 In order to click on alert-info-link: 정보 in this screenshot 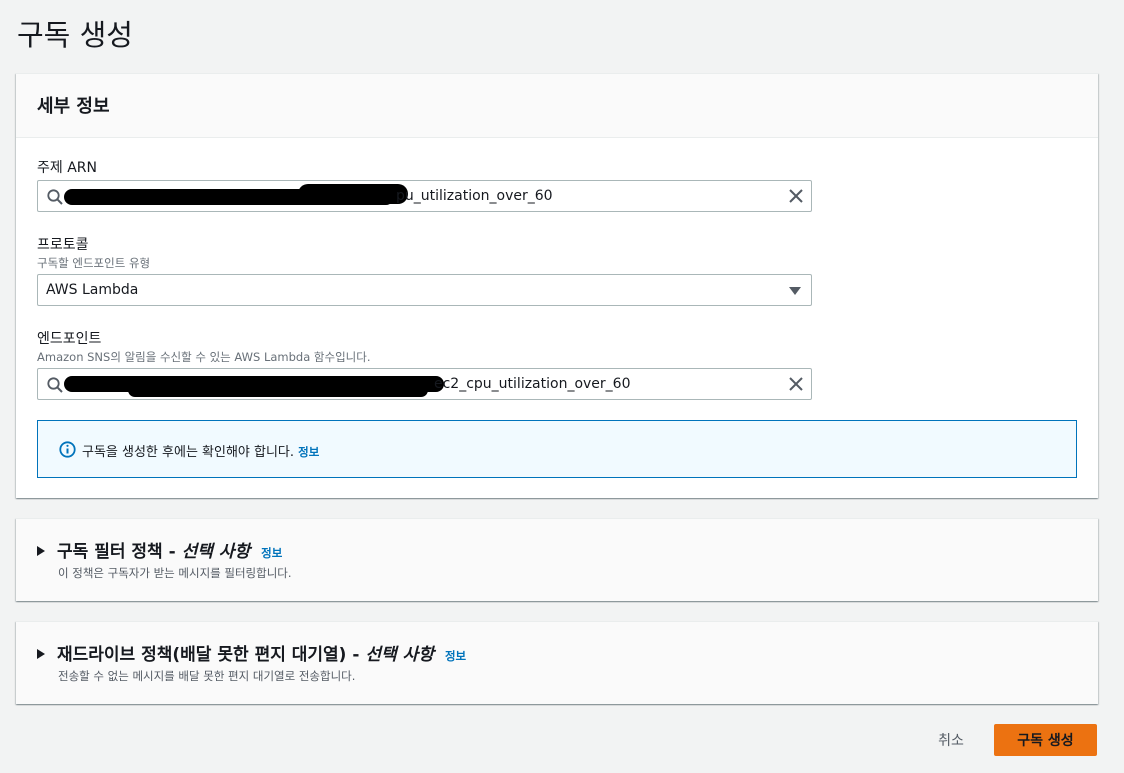, I will do `click(308, 452)`.